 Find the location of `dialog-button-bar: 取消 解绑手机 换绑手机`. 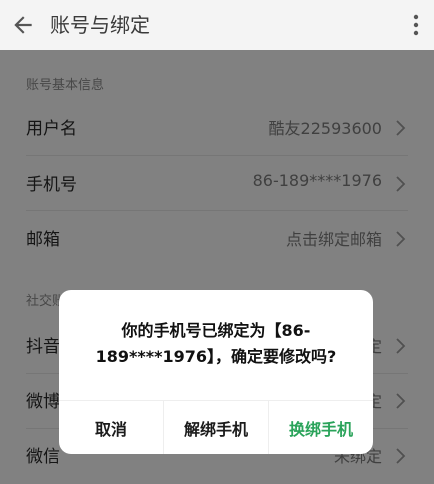

dialog-button-bar: 取消 解绑手机 换绑手机 is located at coordinates (216, 427).